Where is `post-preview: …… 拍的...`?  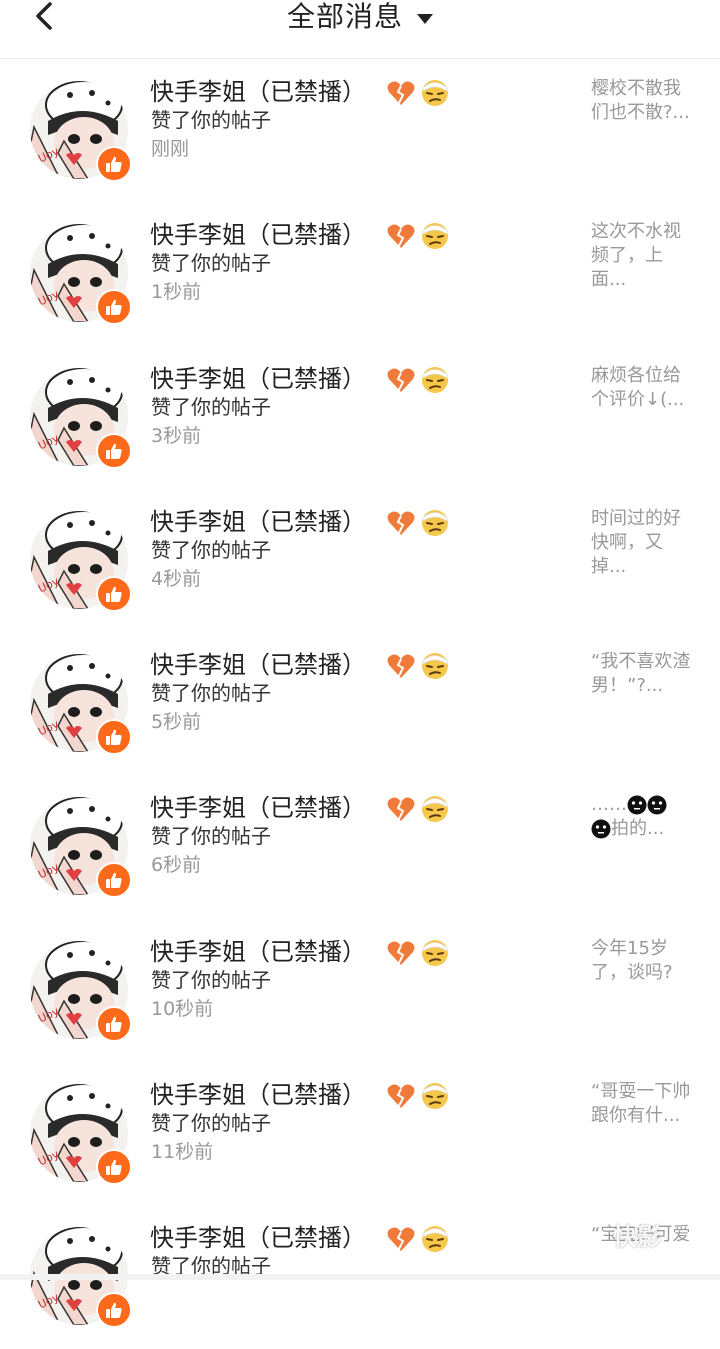 post-preview: …… 拍的... is located at coordinates (643, 817).